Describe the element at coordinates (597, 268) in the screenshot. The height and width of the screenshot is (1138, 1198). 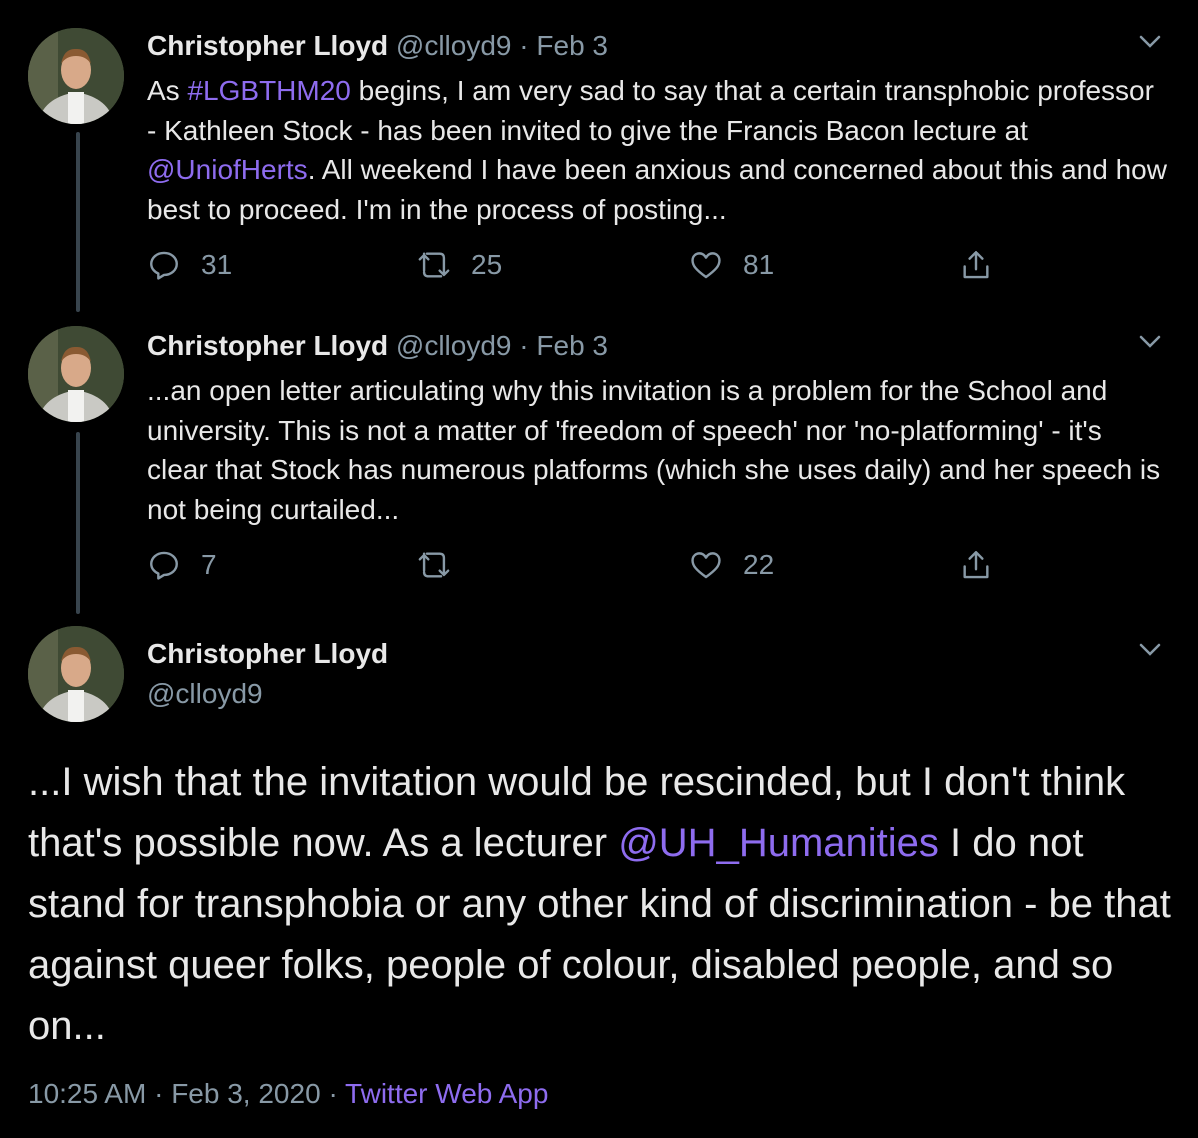
I see `tweet-actions: 31 25 81` at that location.